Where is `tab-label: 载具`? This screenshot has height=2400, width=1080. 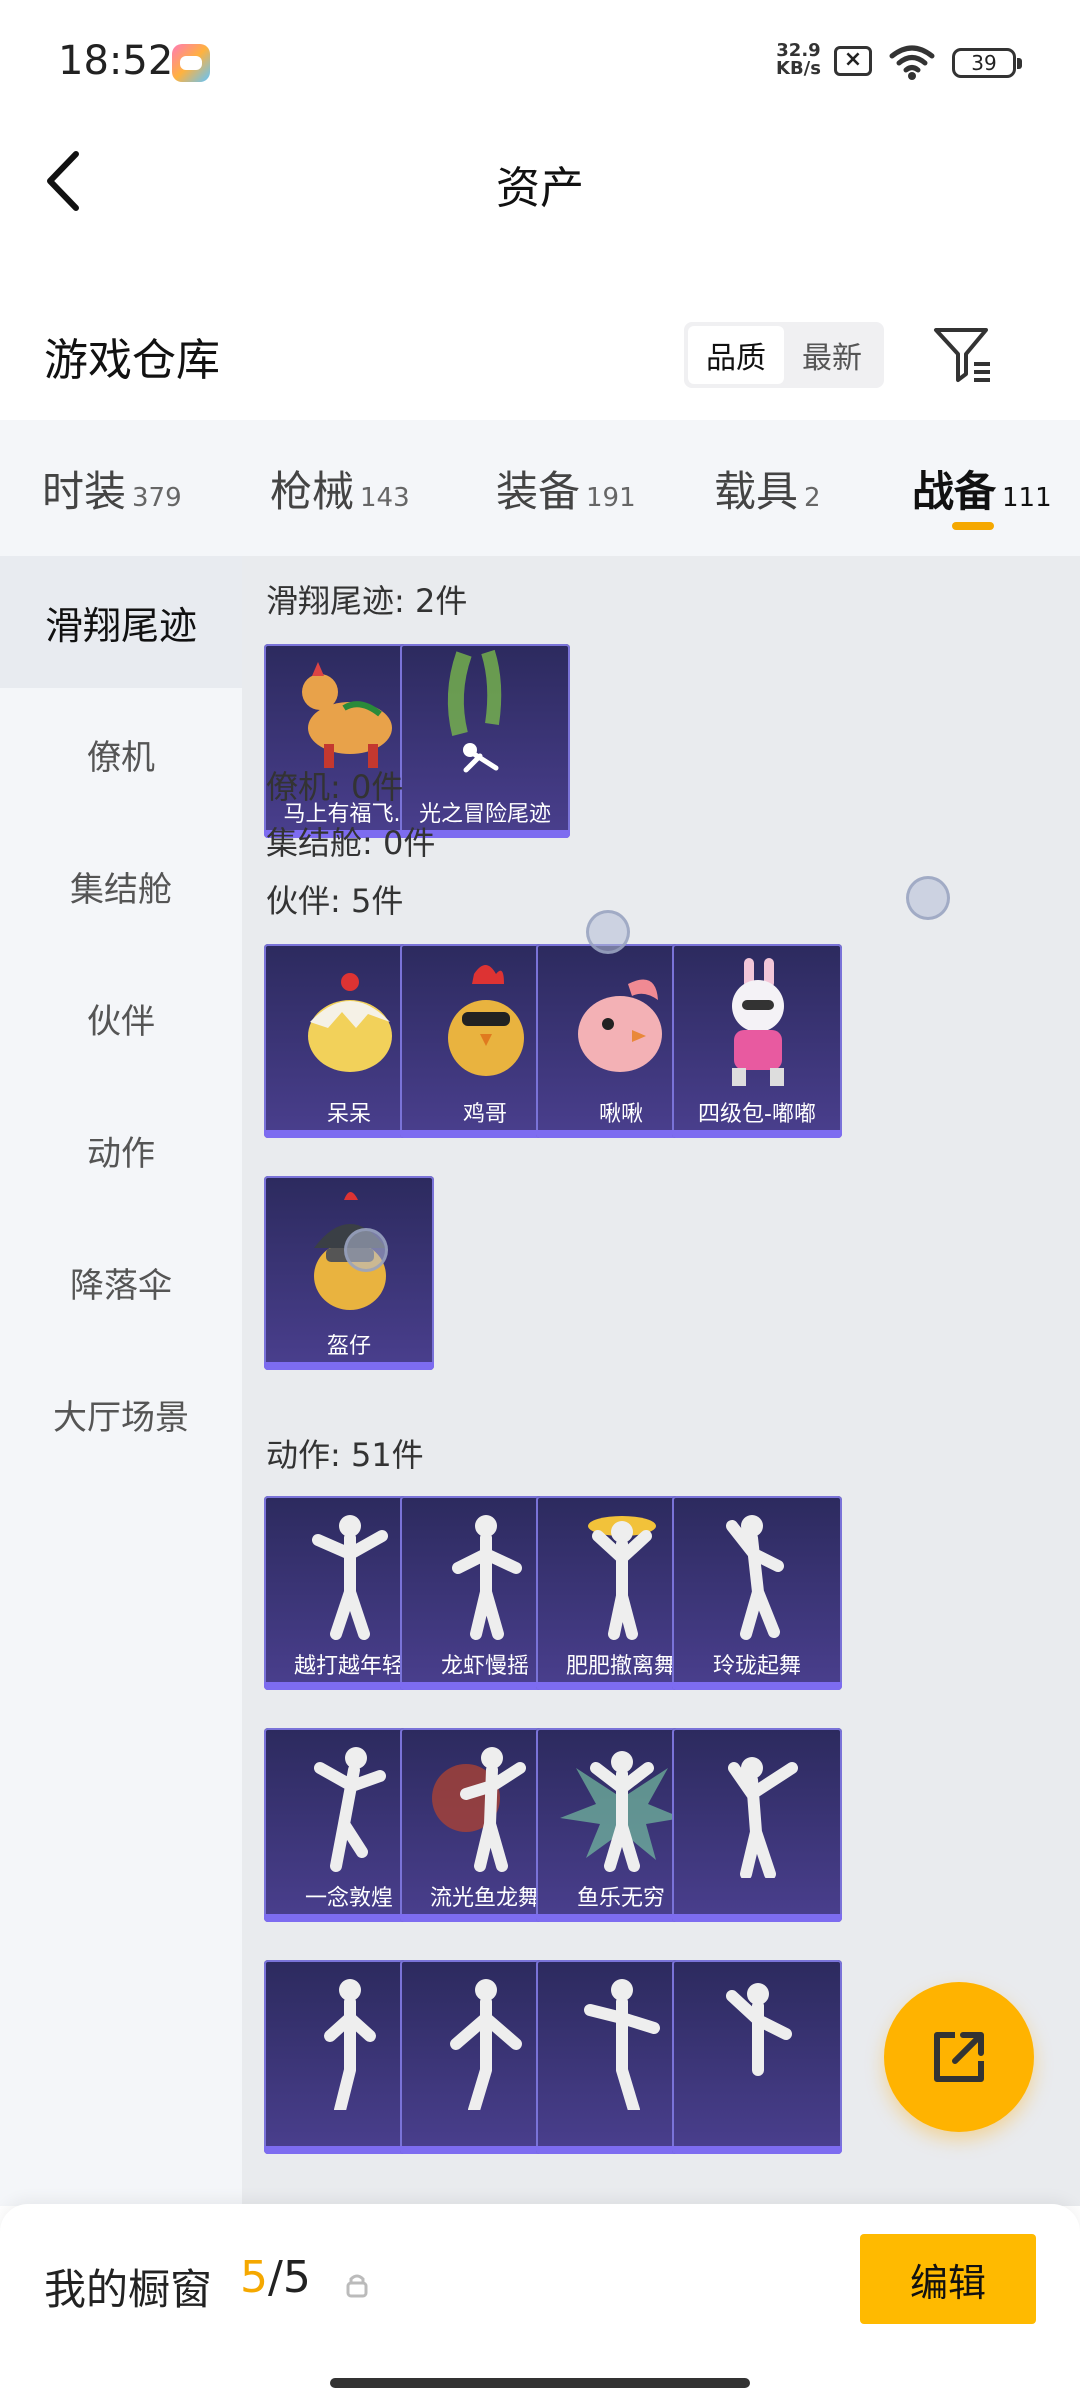 tab-label: 载具 is located at coordinates (756, 491).